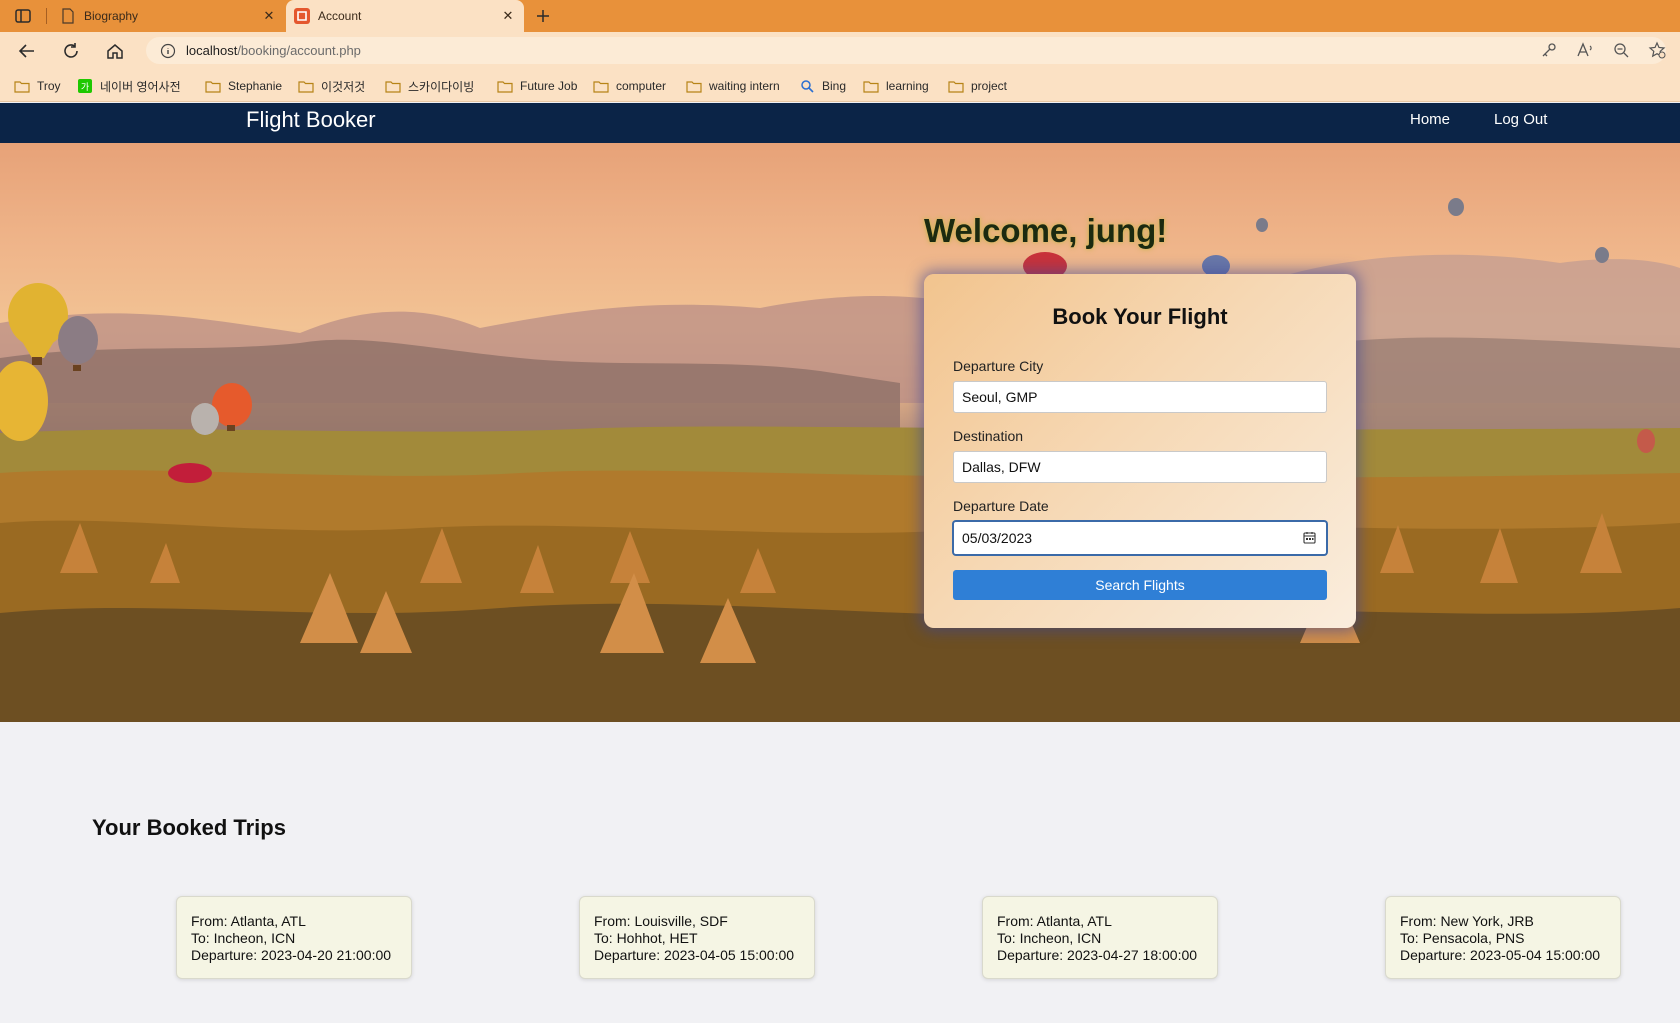 This screenshot has width=1680, height=1023. What do you see at coordinates (1430, 119) in the screenshot?
I see `nav-home-link: Home` at bounding box center [1430, 119].